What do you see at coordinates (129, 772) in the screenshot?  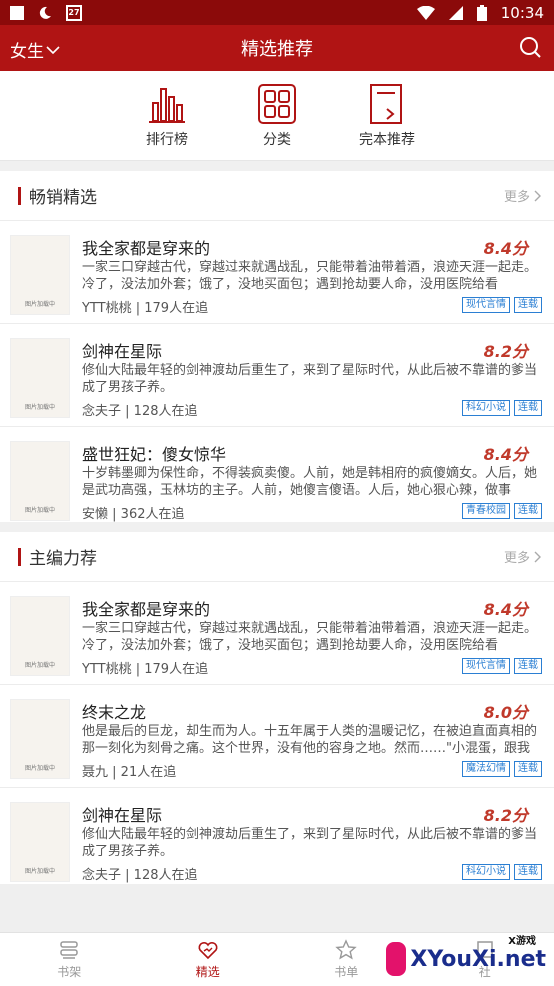 I see `book-meta: 聂九 | 21人在追` at bounding box center [129, 772].